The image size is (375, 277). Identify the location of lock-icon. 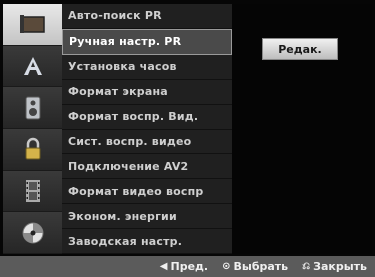
(33, 149).